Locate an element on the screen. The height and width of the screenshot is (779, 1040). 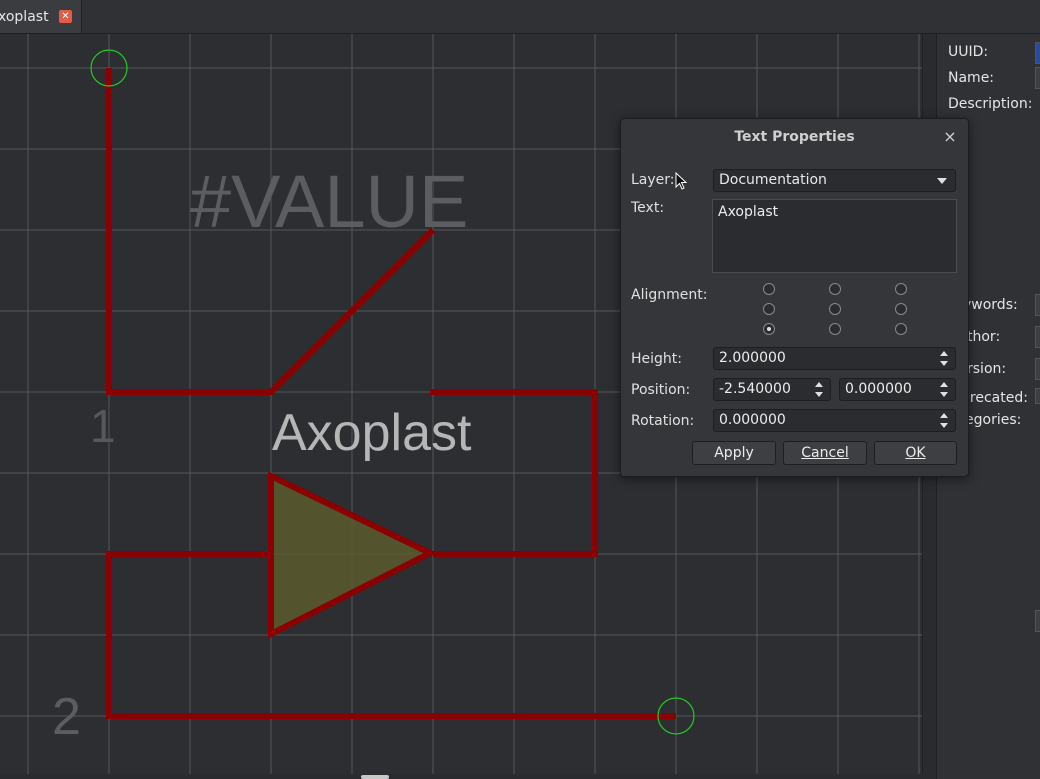
align-top-left-radio is located at coordinates (769, 289).